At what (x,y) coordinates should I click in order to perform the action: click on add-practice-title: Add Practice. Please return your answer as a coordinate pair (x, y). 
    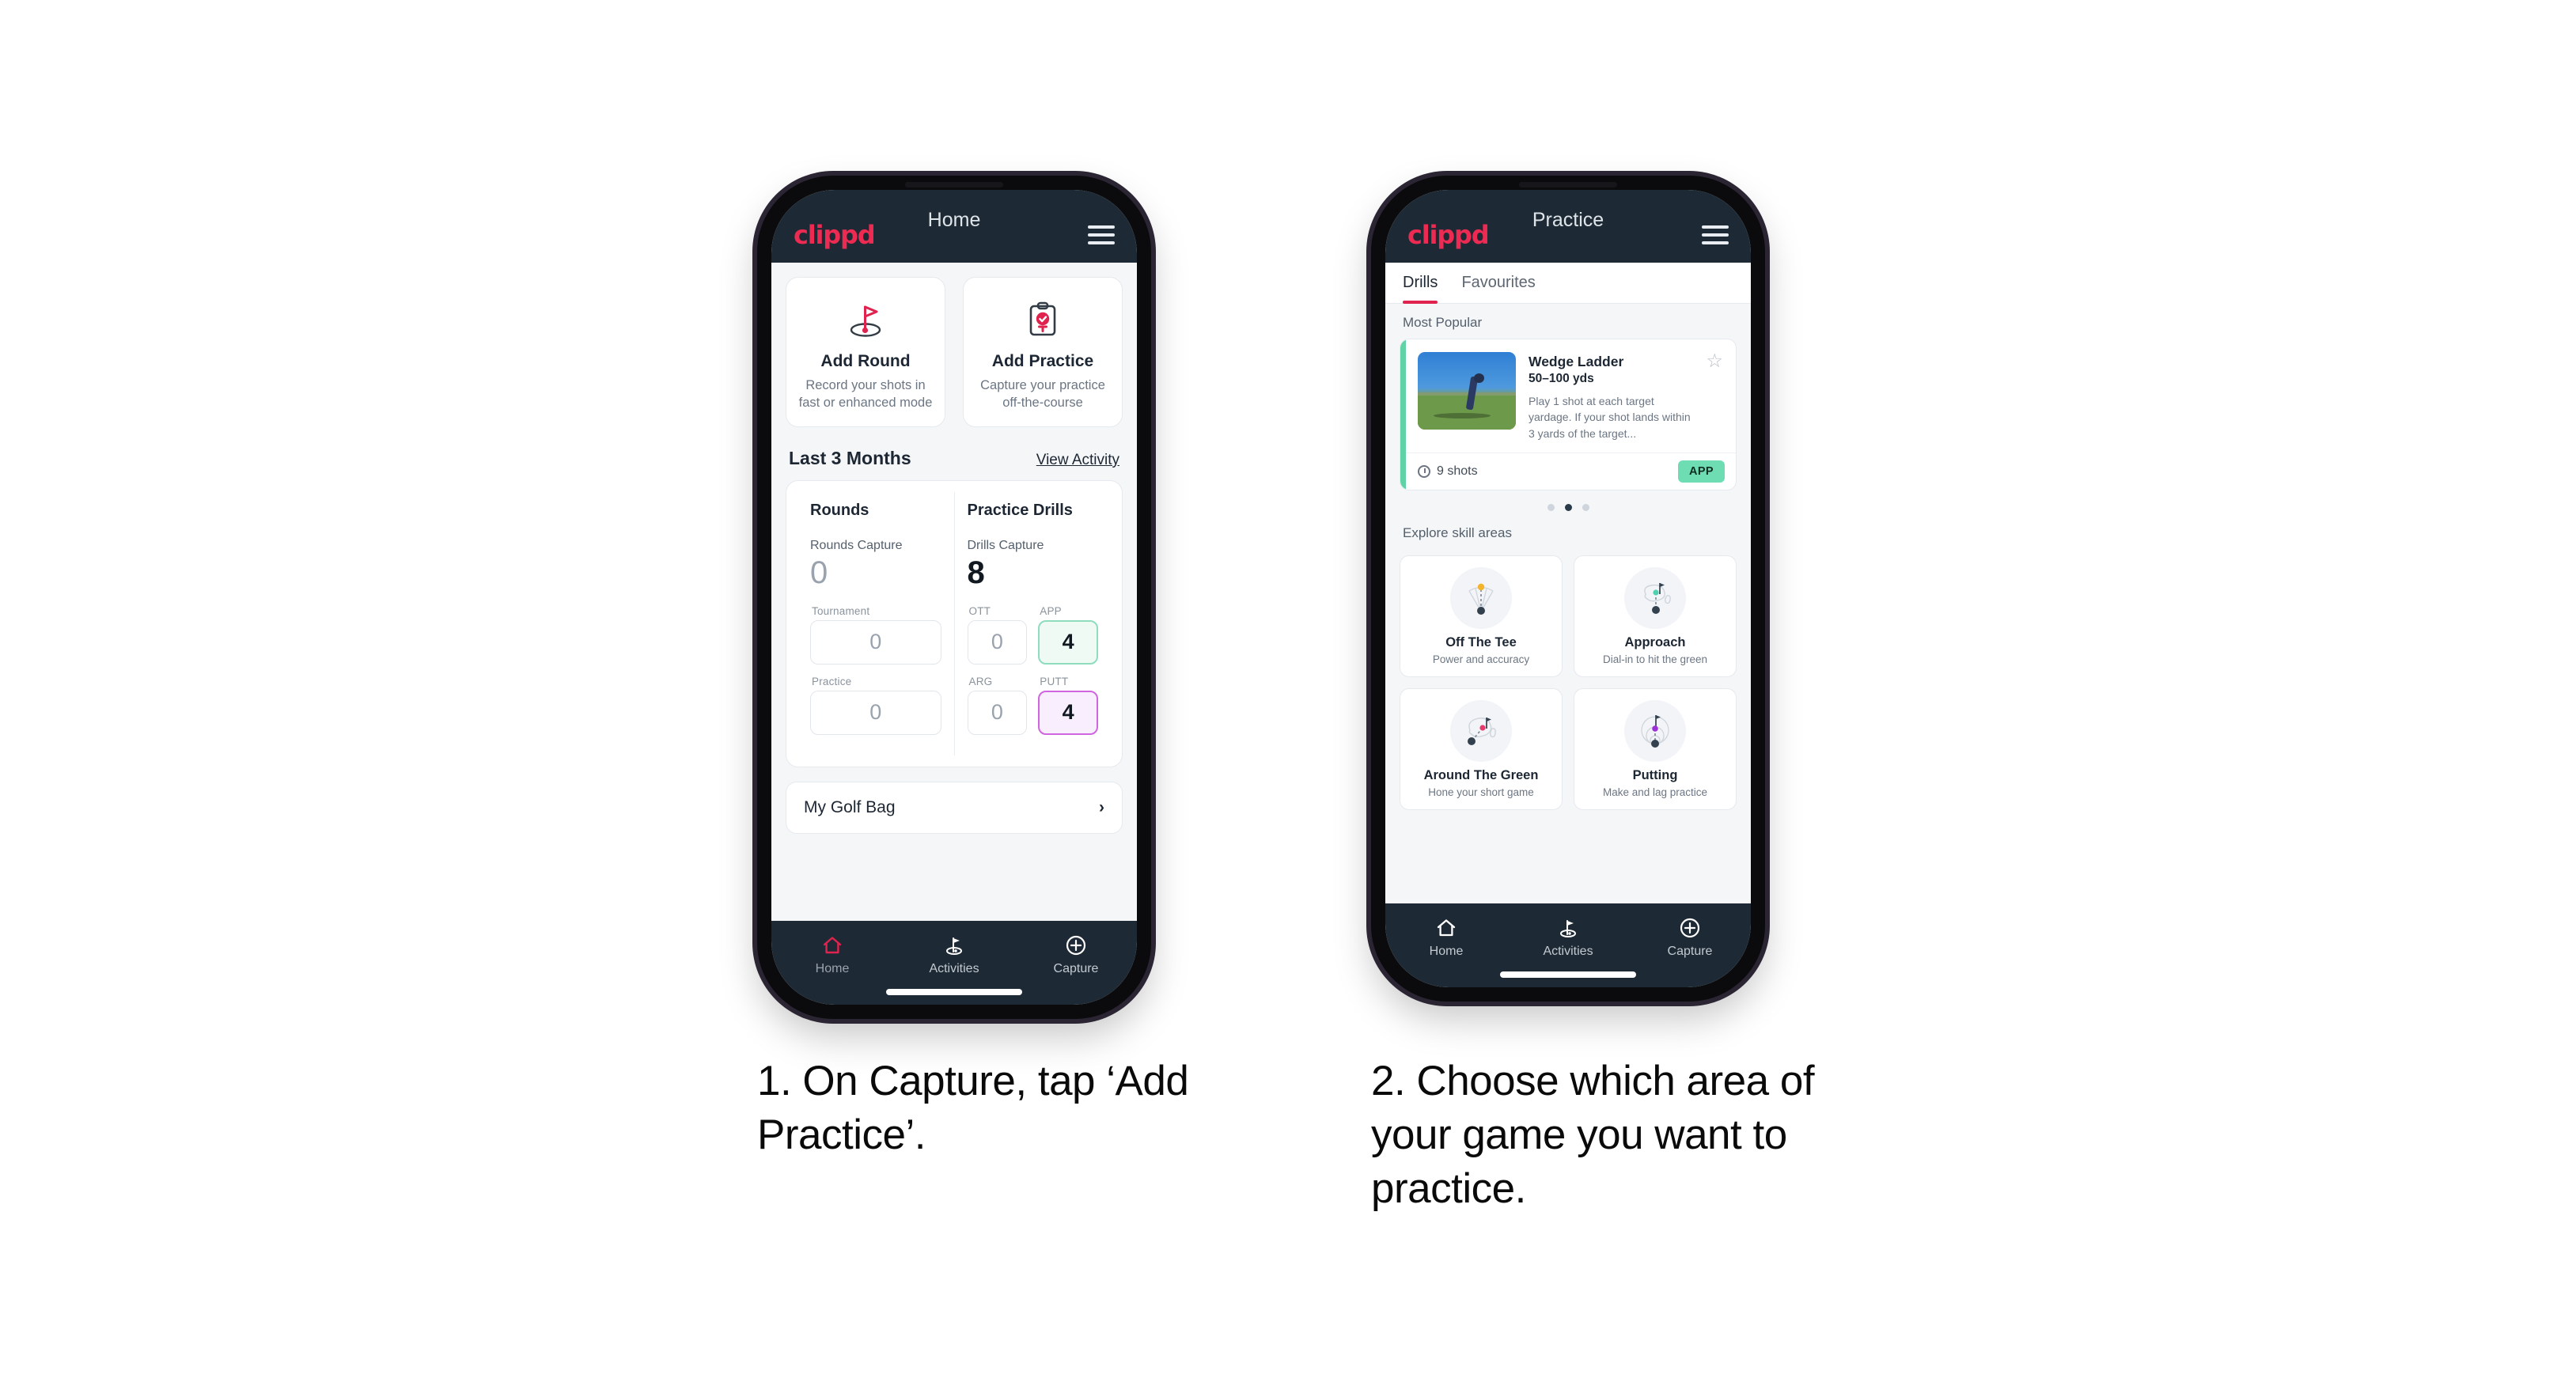
    Looking at the image, I should click on (1042, 361).